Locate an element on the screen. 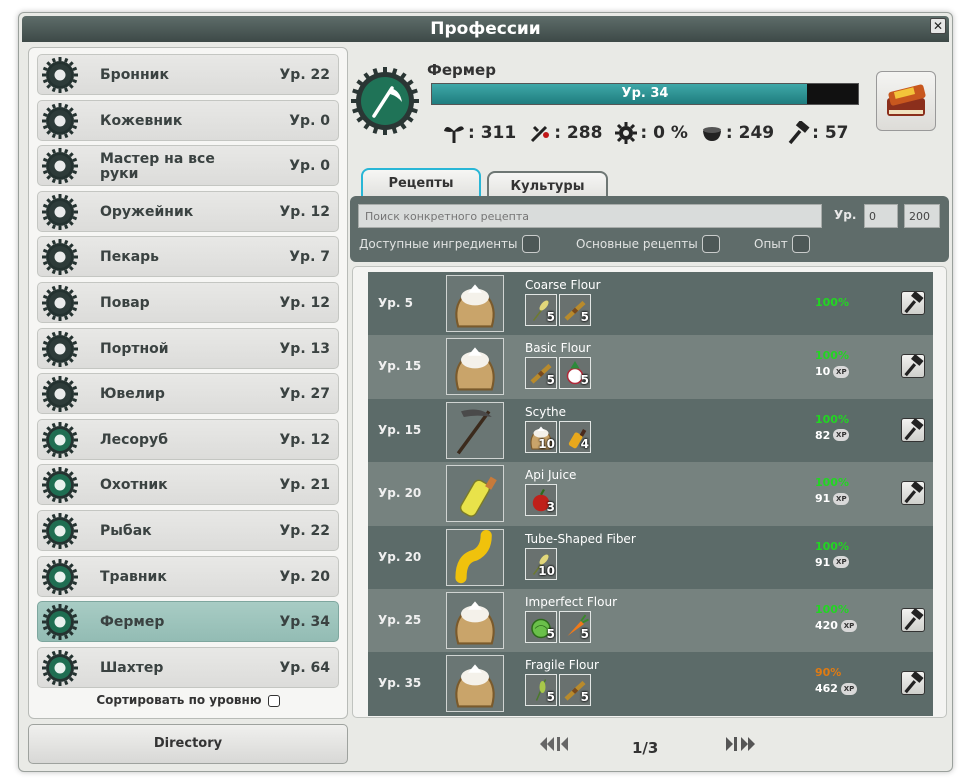 The image size is (971, 780). close-button: ✕ is located at coordinates (938, 26).